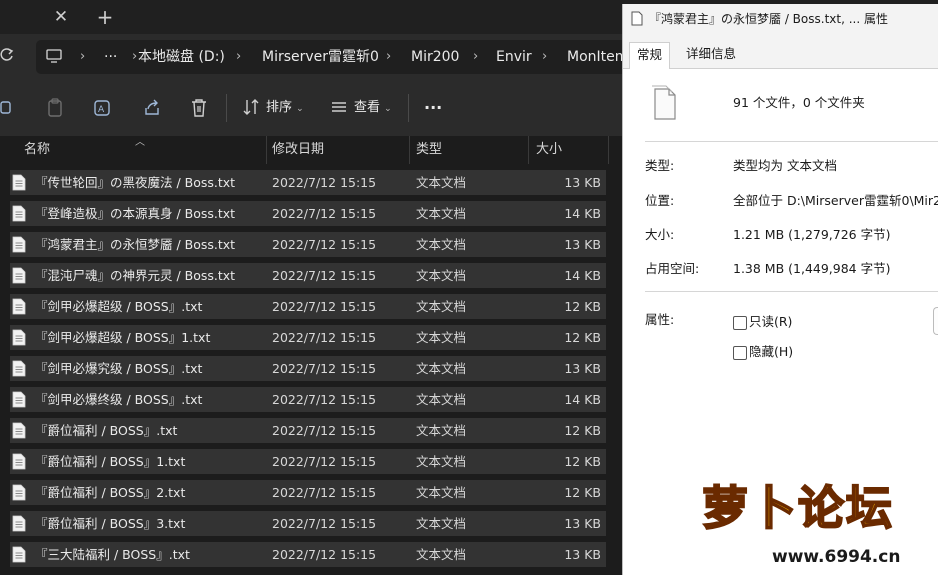 The height and width of the screenshot is (575, 938). I want to click on readonly-checkbox, so click(740, 323).